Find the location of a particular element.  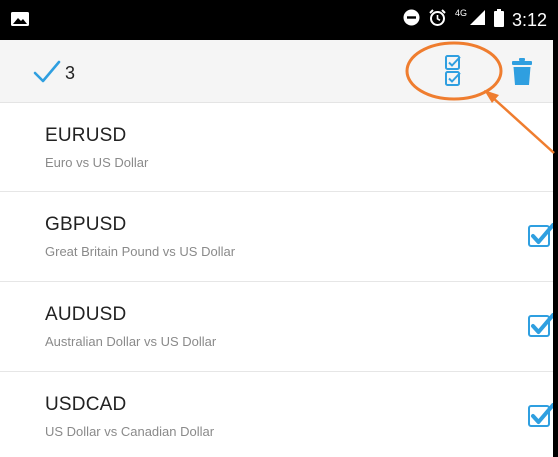

selected-count: 3 is located at coordinates (70, 73).